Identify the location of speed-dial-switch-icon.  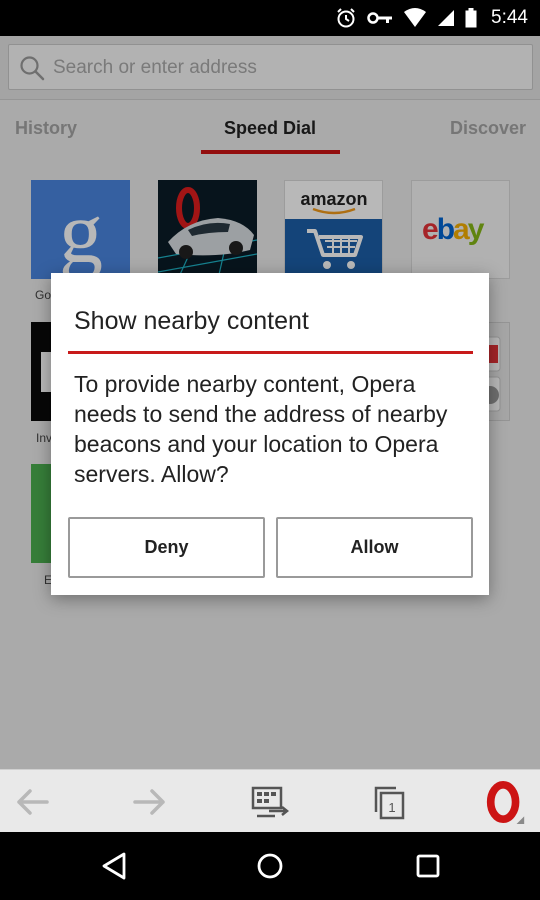
(270, 802).